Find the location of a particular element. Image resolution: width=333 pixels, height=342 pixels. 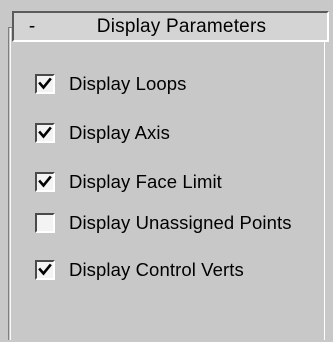

display-control-verts-label: Display Control Verts is located at coordinates (156, 269).